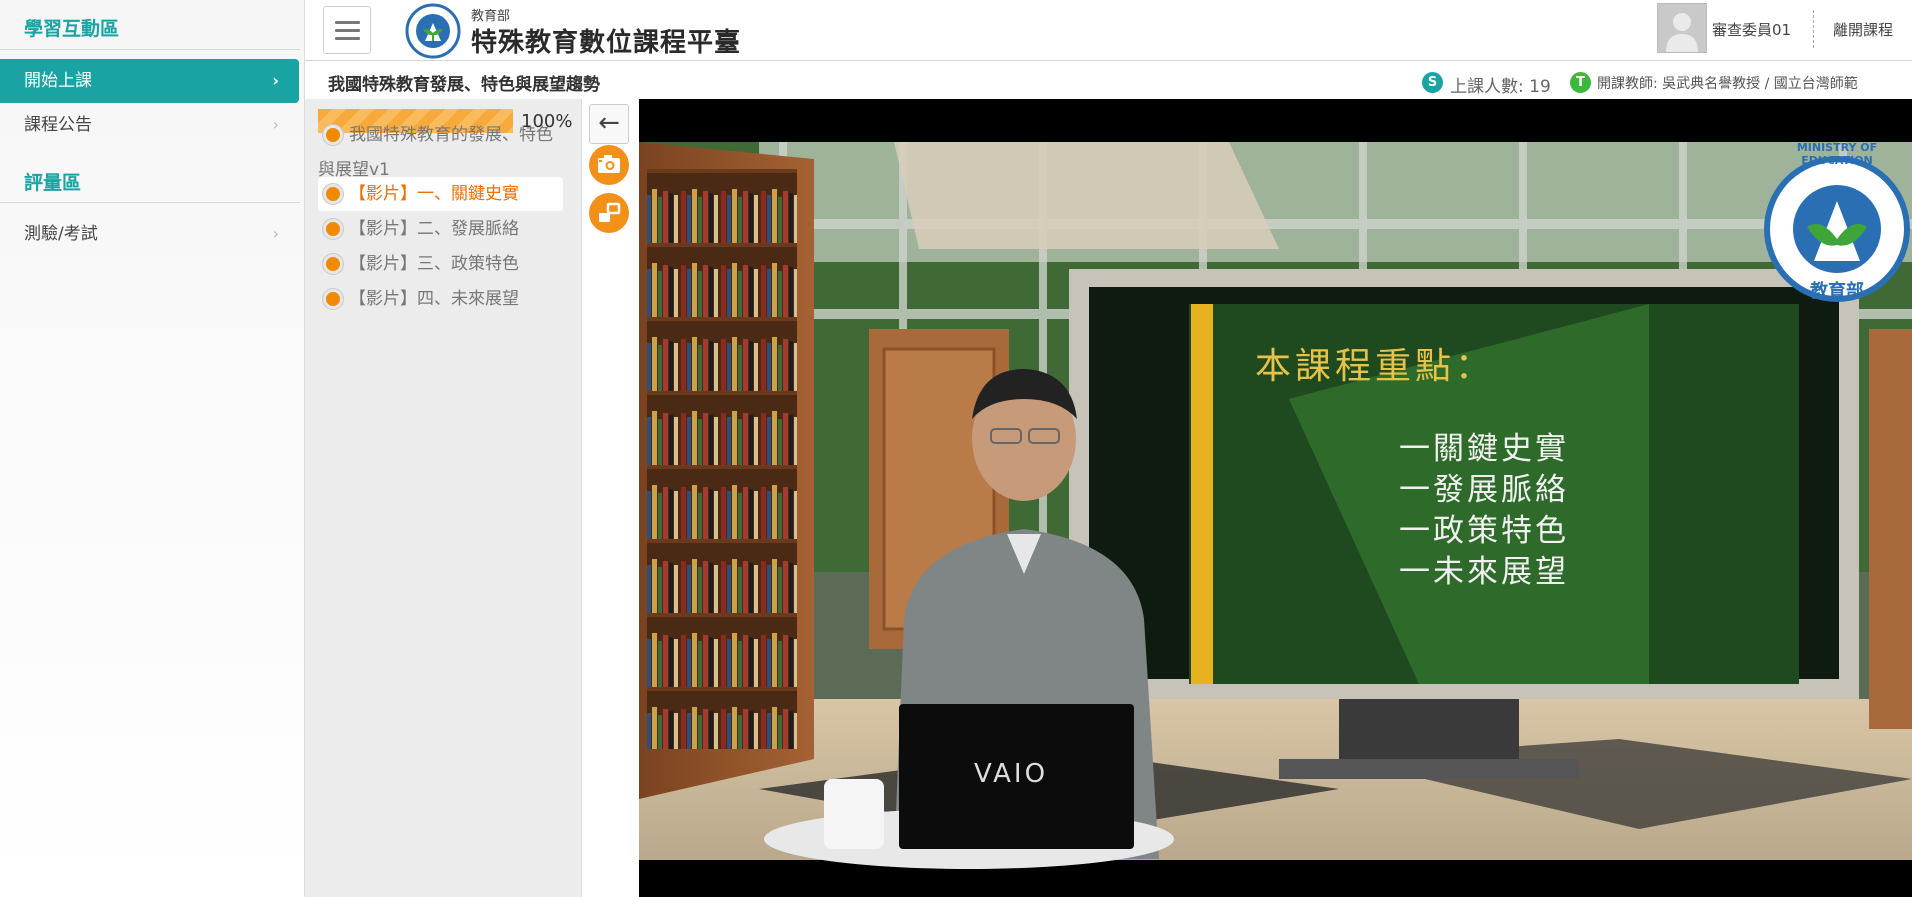 The height and width of the screenshot is (897, 1912). I want to click on teacher-info: 開課教師: 吳武典名譽教授 / 國立台灣師範, so click(1727, 84).